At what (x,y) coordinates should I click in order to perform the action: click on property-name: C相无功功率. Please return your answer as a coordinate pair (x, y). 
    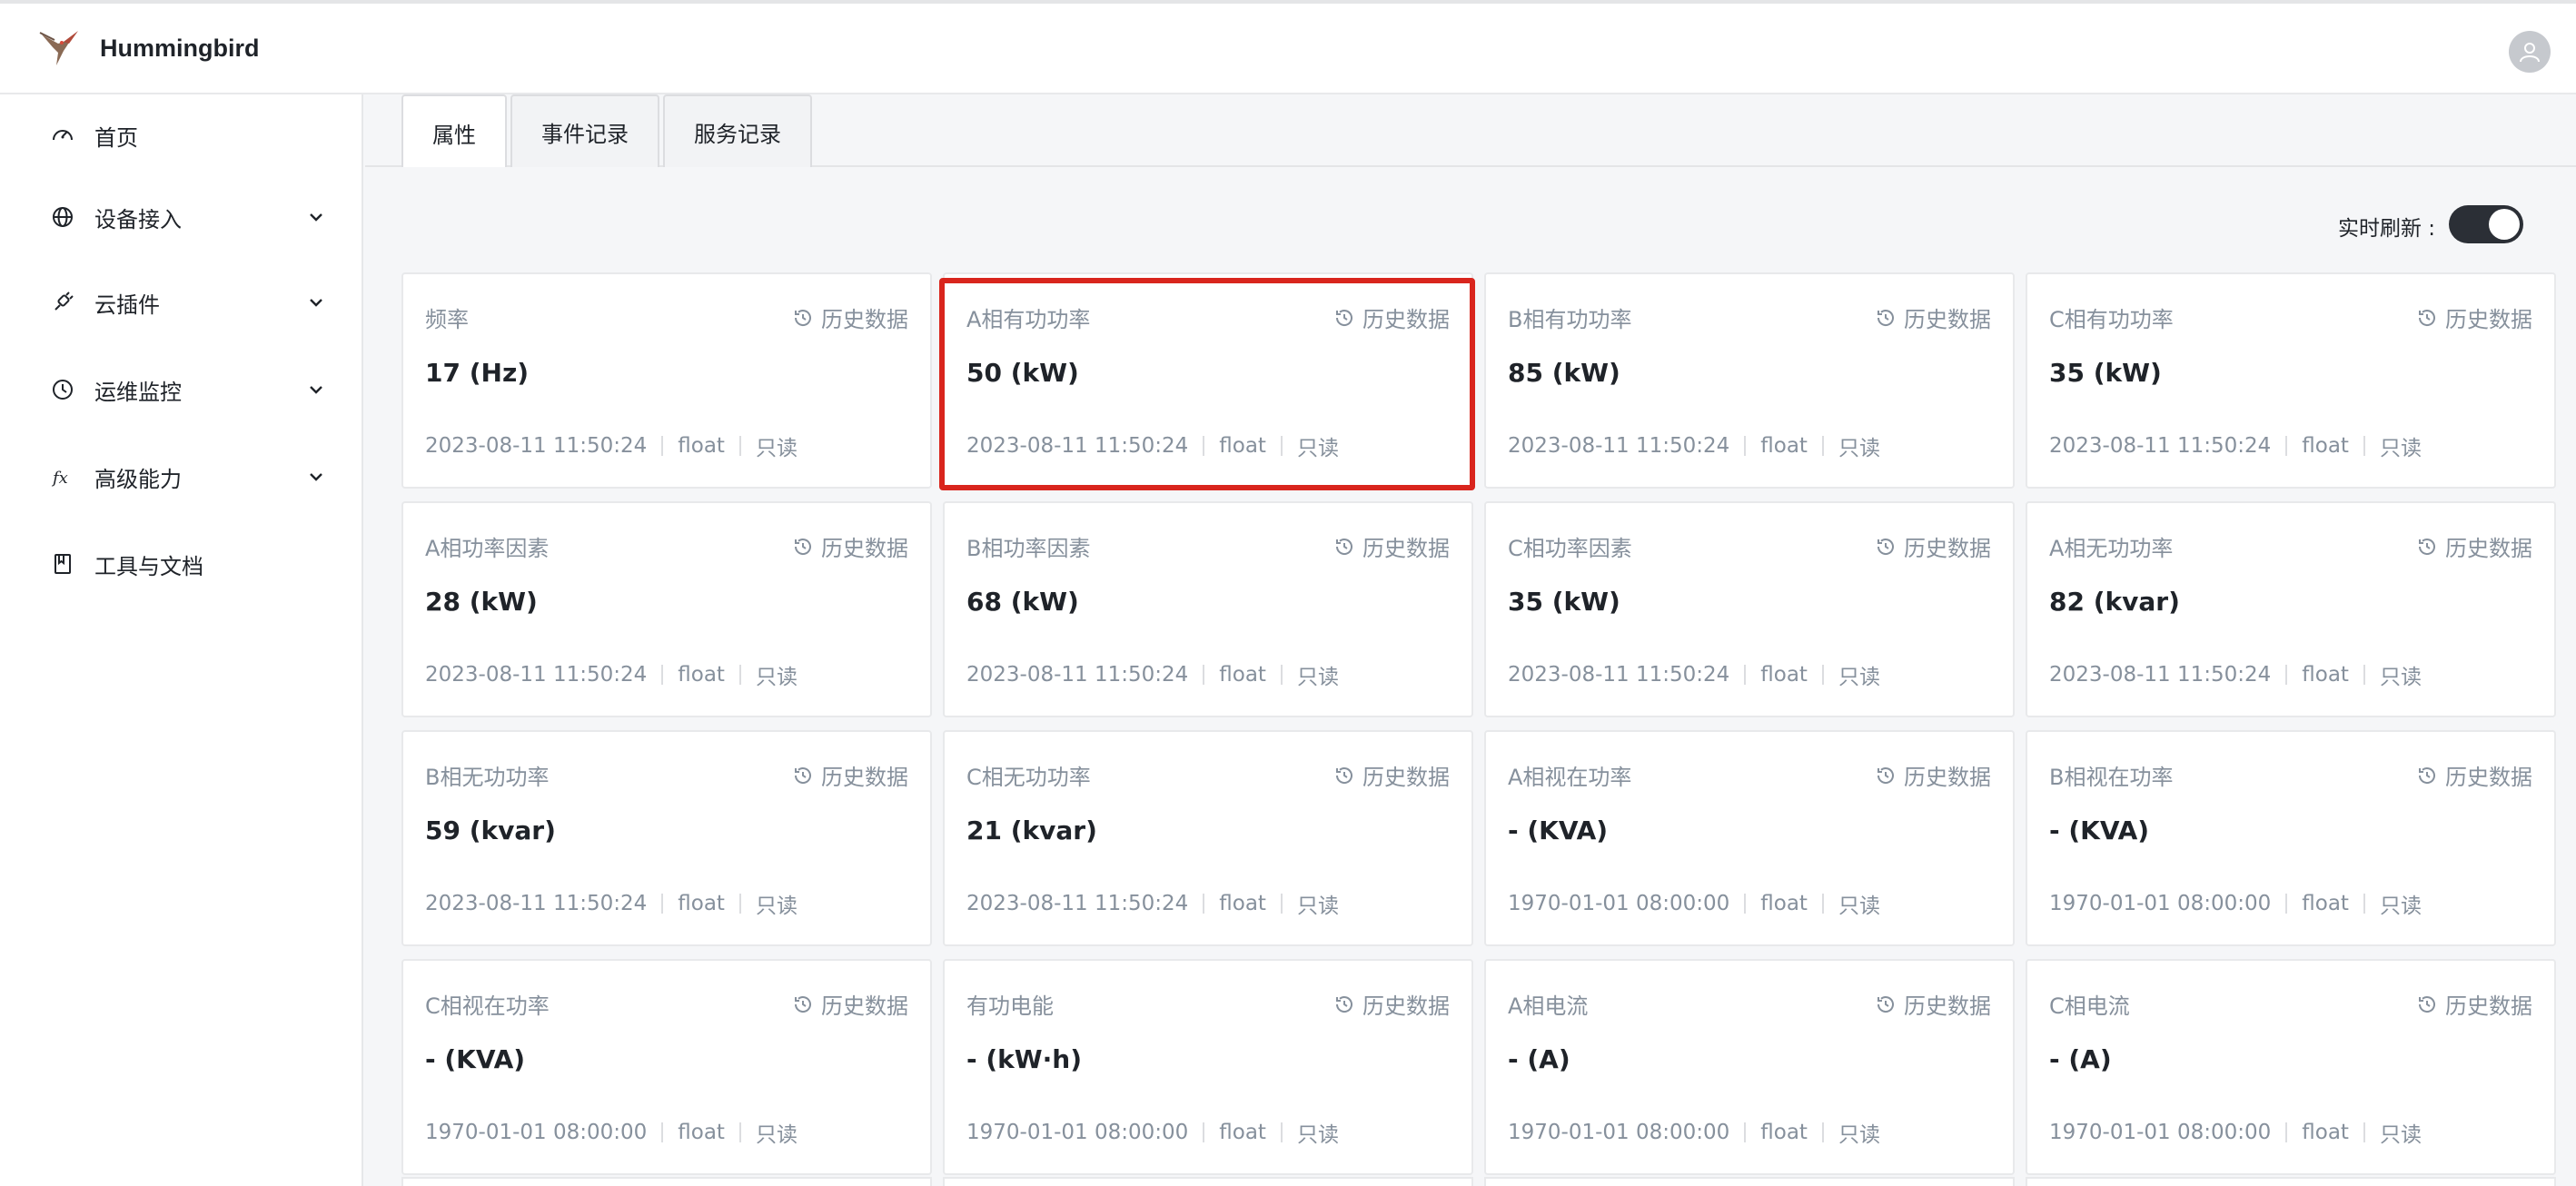
    Looking at the image, I should click on (1028, 777).